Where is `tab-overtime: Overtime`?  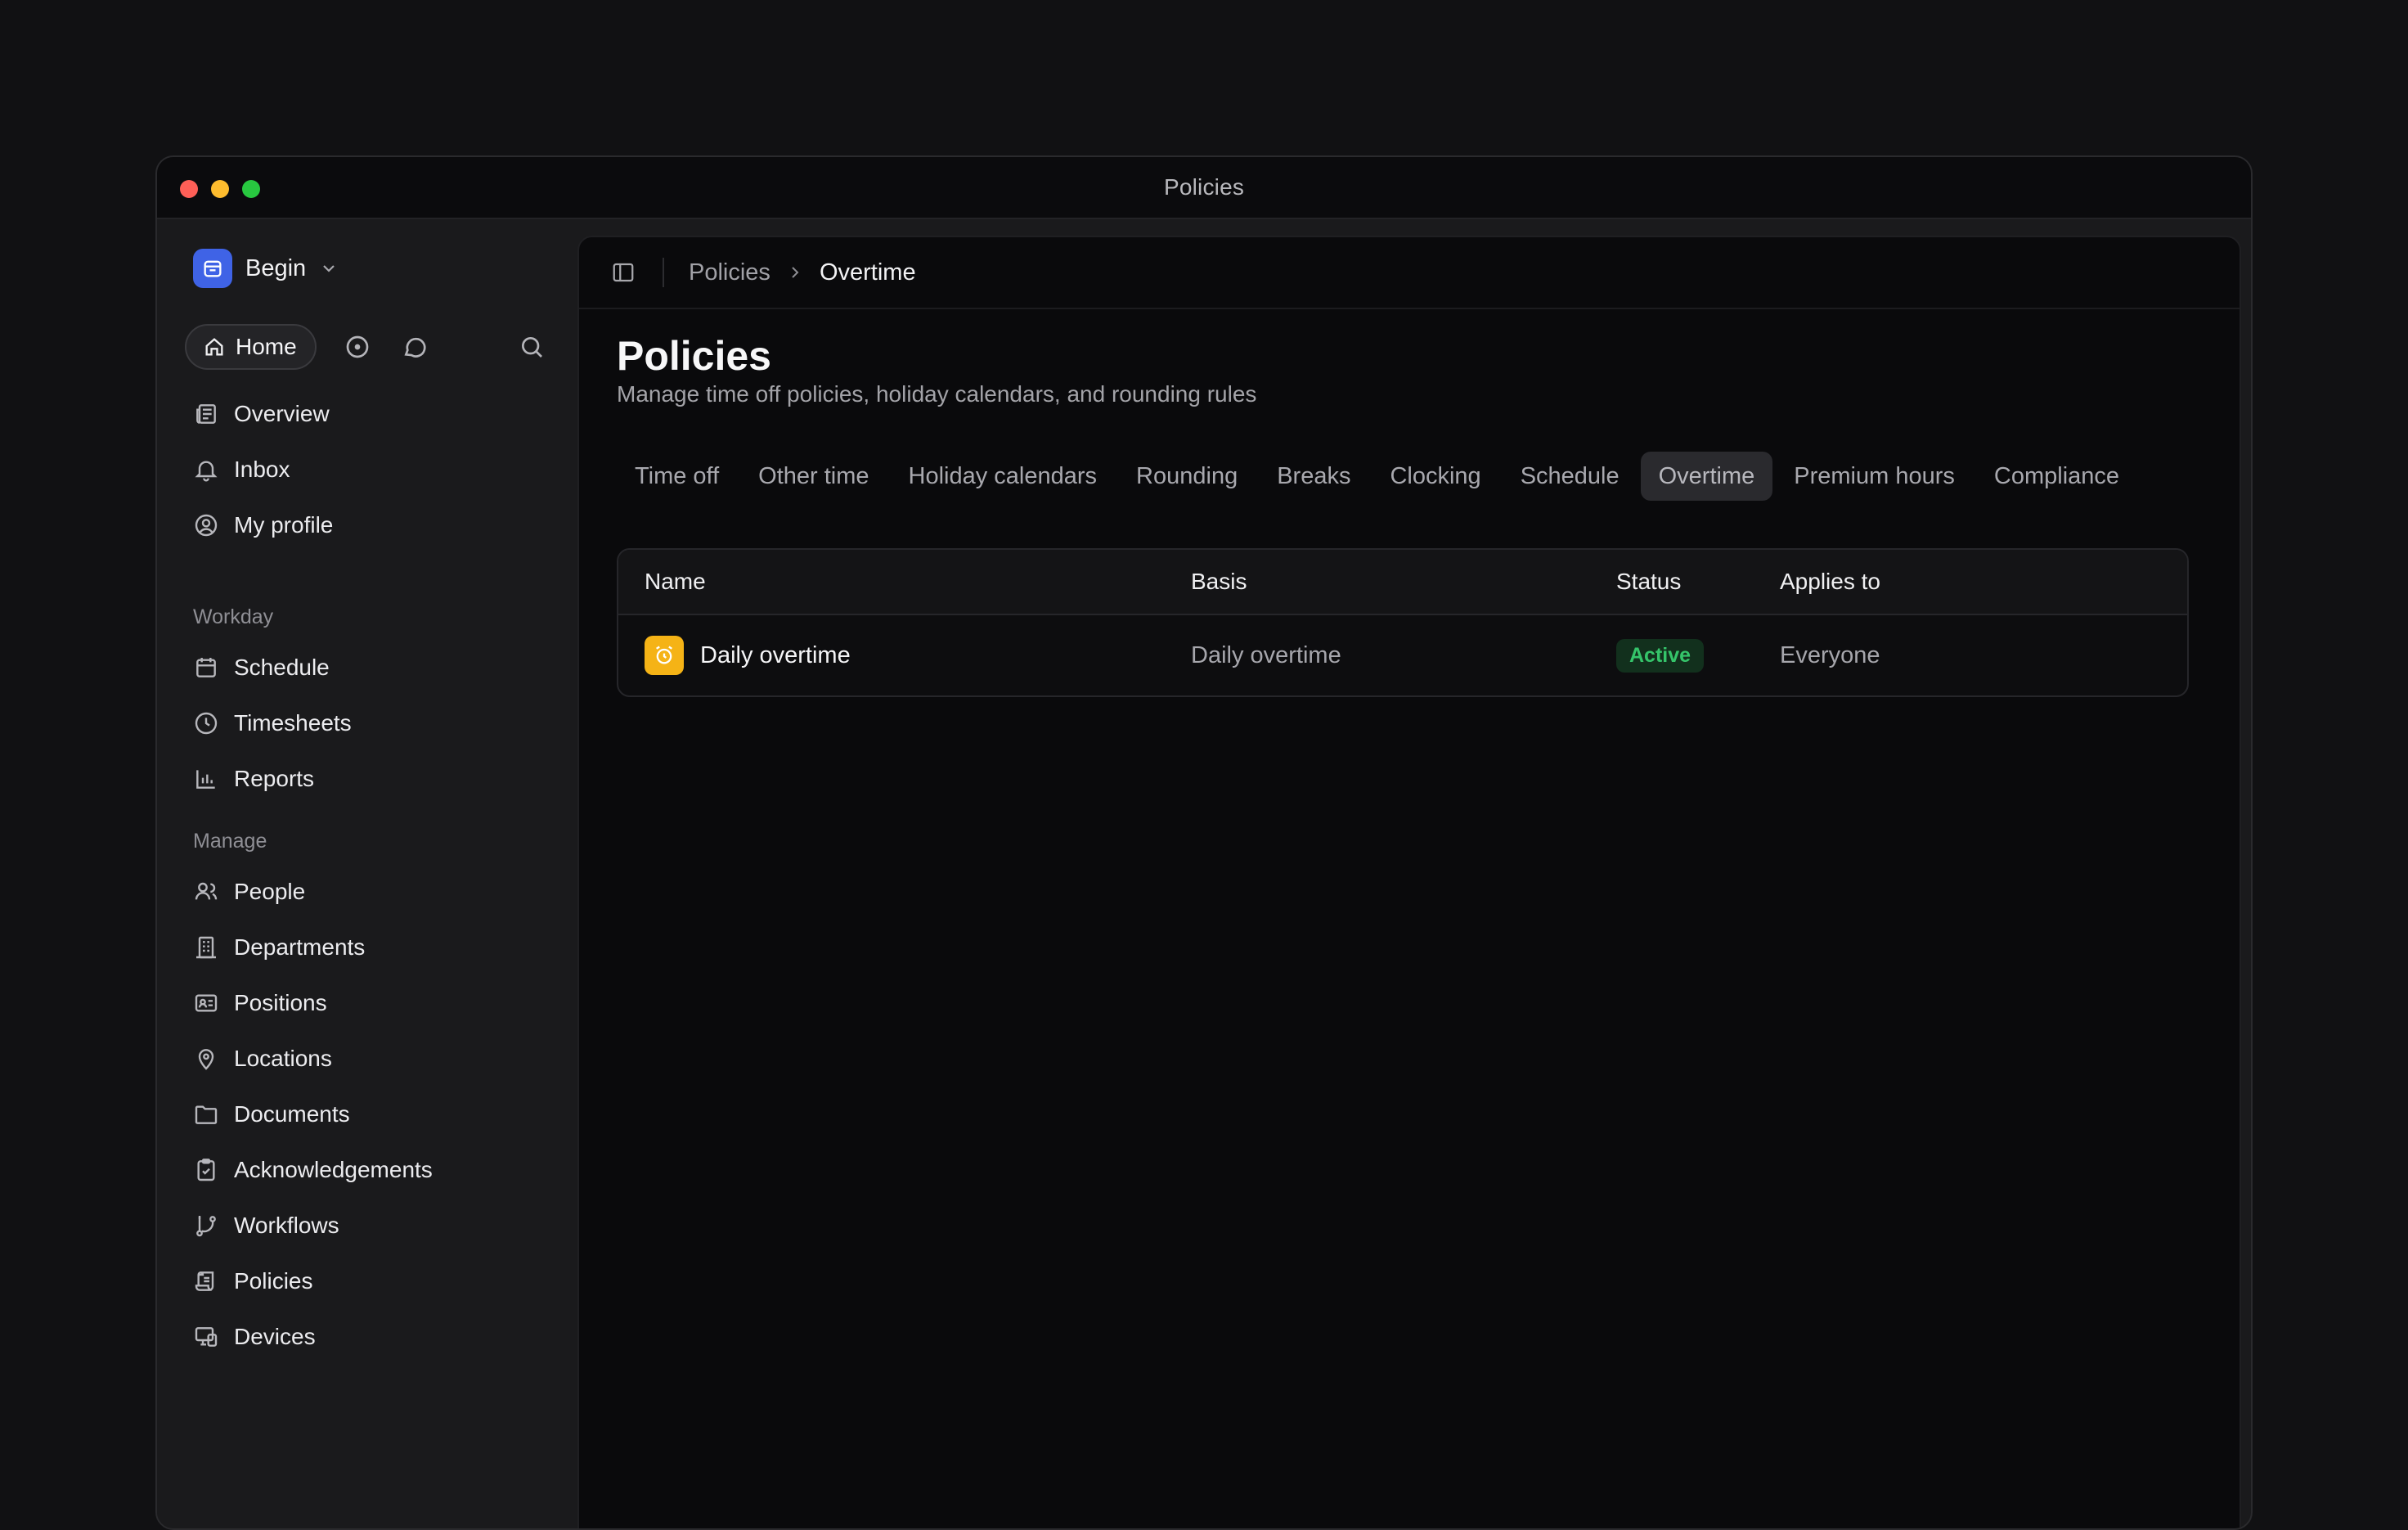
tab-overtime: Overtime is located at coordinates (1707, 477).